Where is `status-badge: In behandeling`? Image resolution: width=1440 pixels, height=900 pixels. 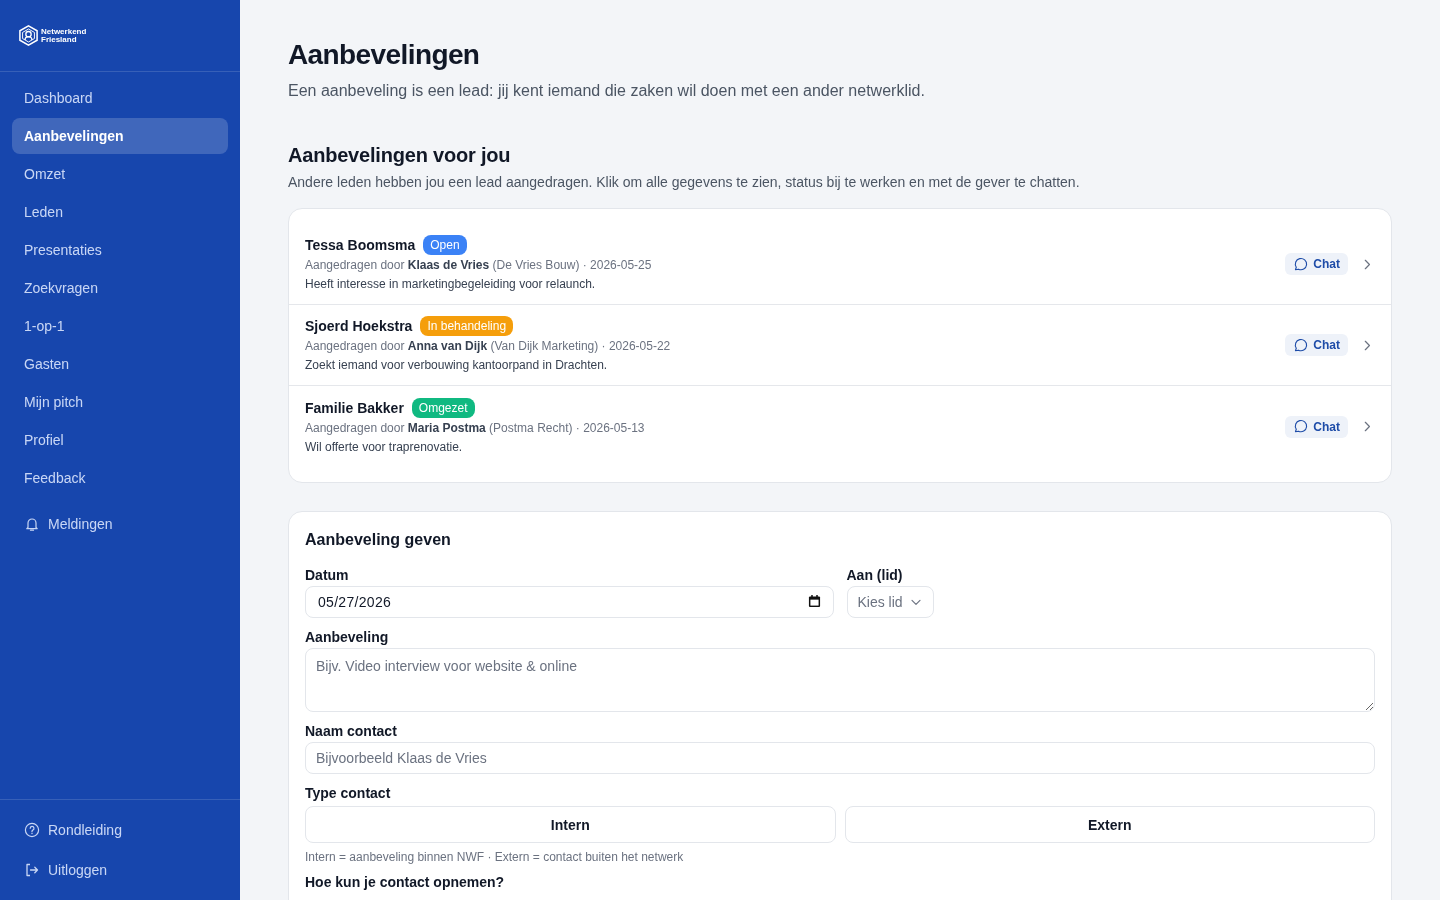
status-badge: In behandeling is located at coordinates (467, 326).